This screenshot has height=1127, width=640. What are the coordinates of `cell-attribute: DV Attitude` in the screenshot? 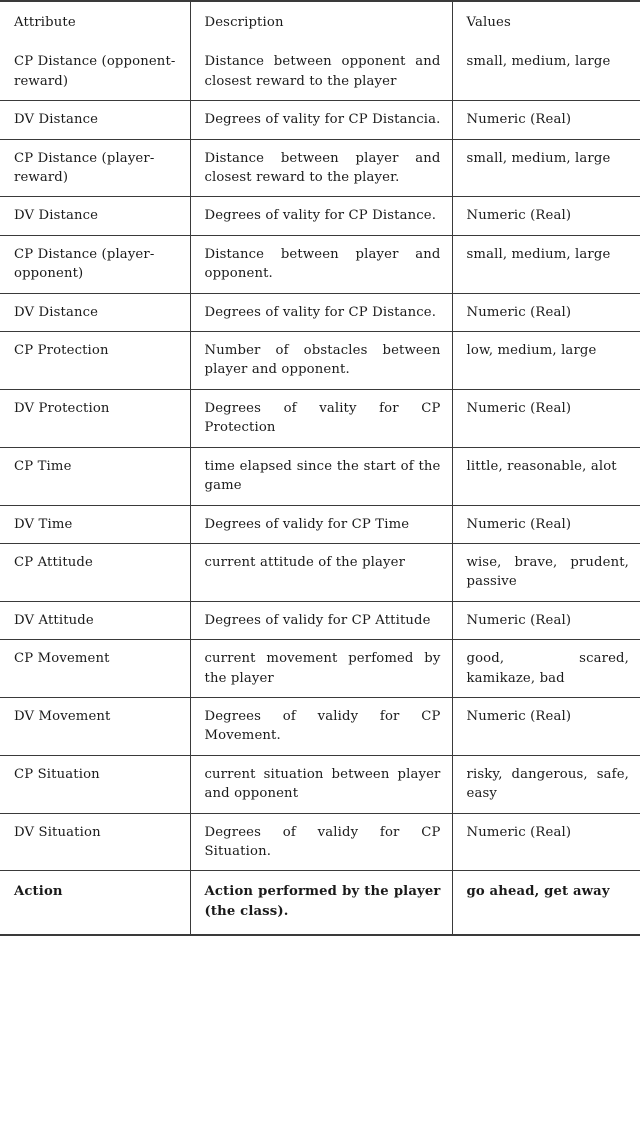 It's located at (95, 620).